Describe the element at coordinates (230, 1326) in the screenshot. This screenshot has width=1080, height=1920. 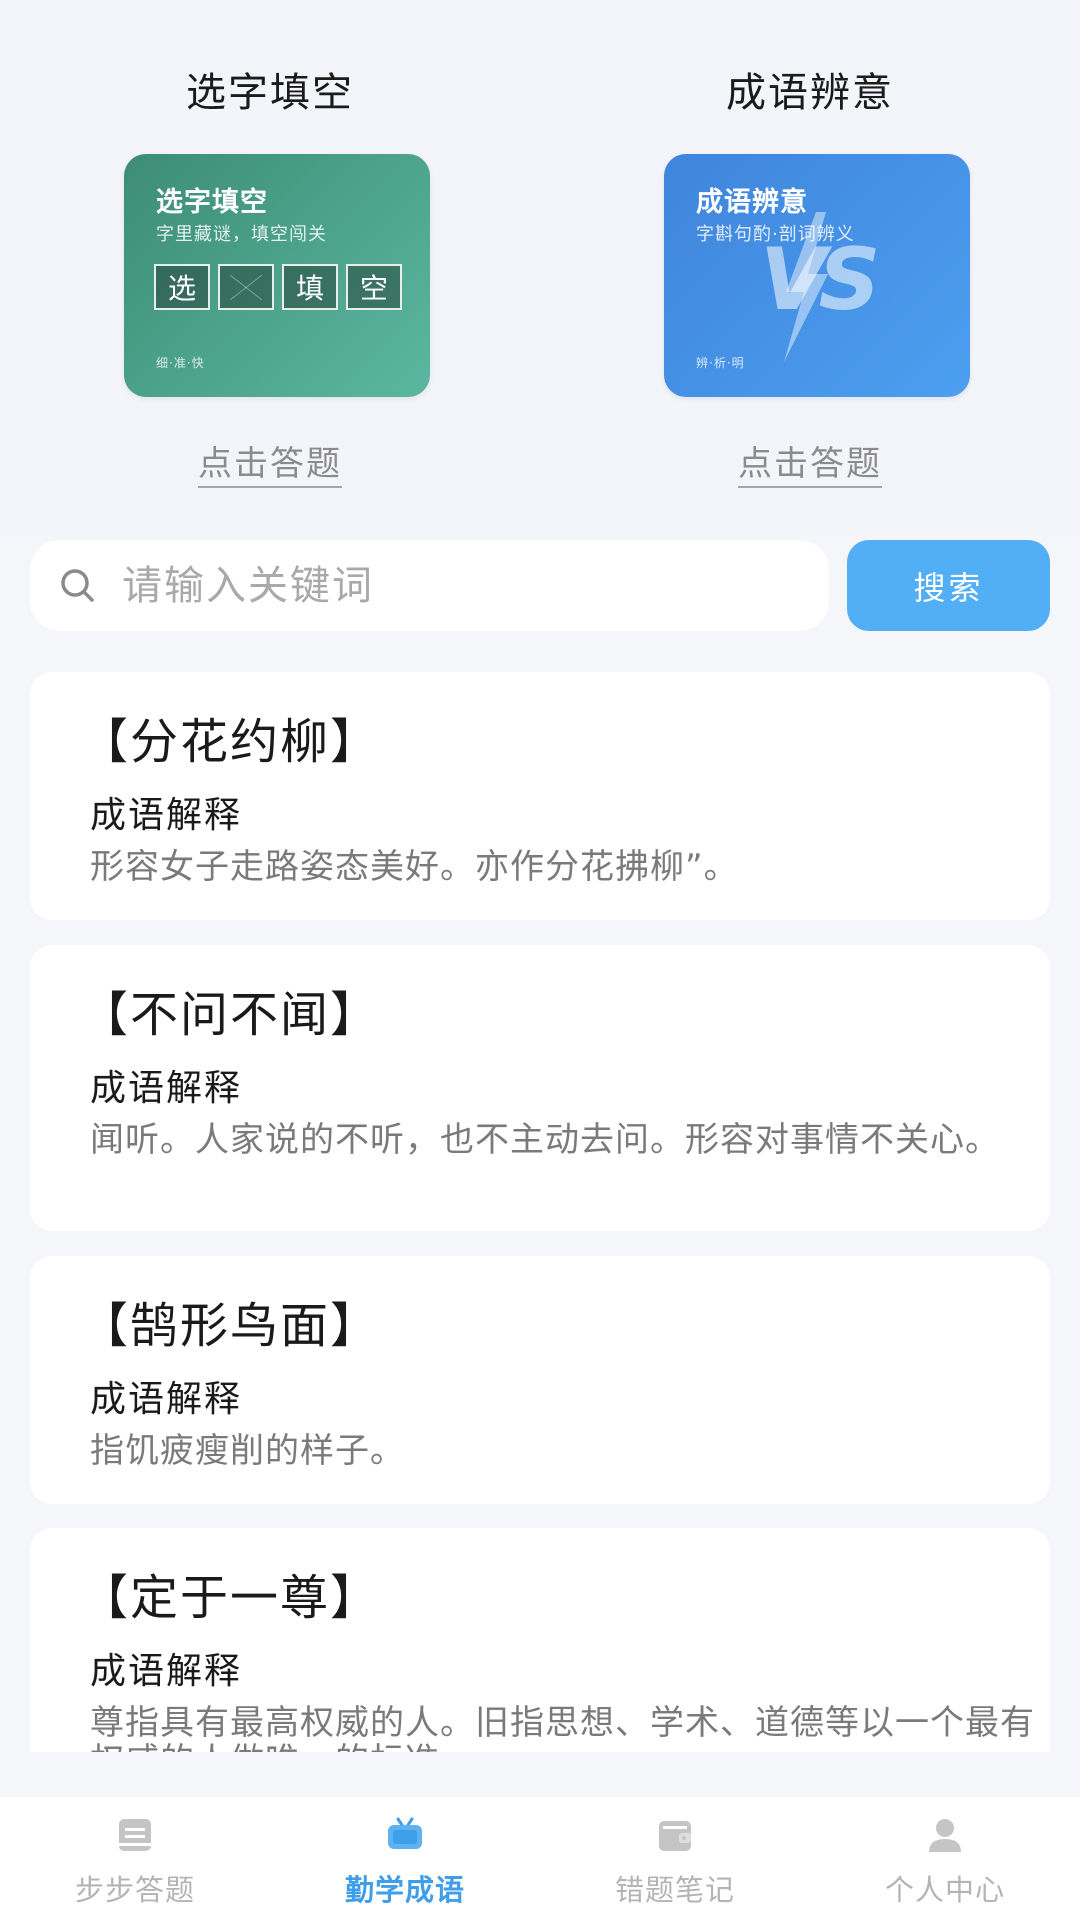
I see `idiom-name: 【鹄形鸟面】` at that location.